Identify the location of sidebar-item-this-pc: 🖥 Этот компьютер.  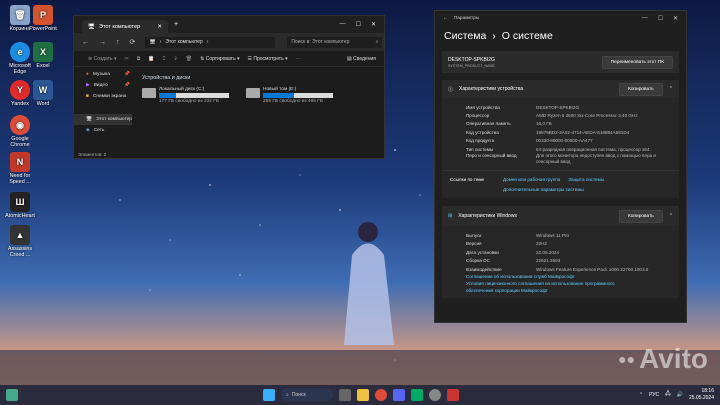
(103, 119).